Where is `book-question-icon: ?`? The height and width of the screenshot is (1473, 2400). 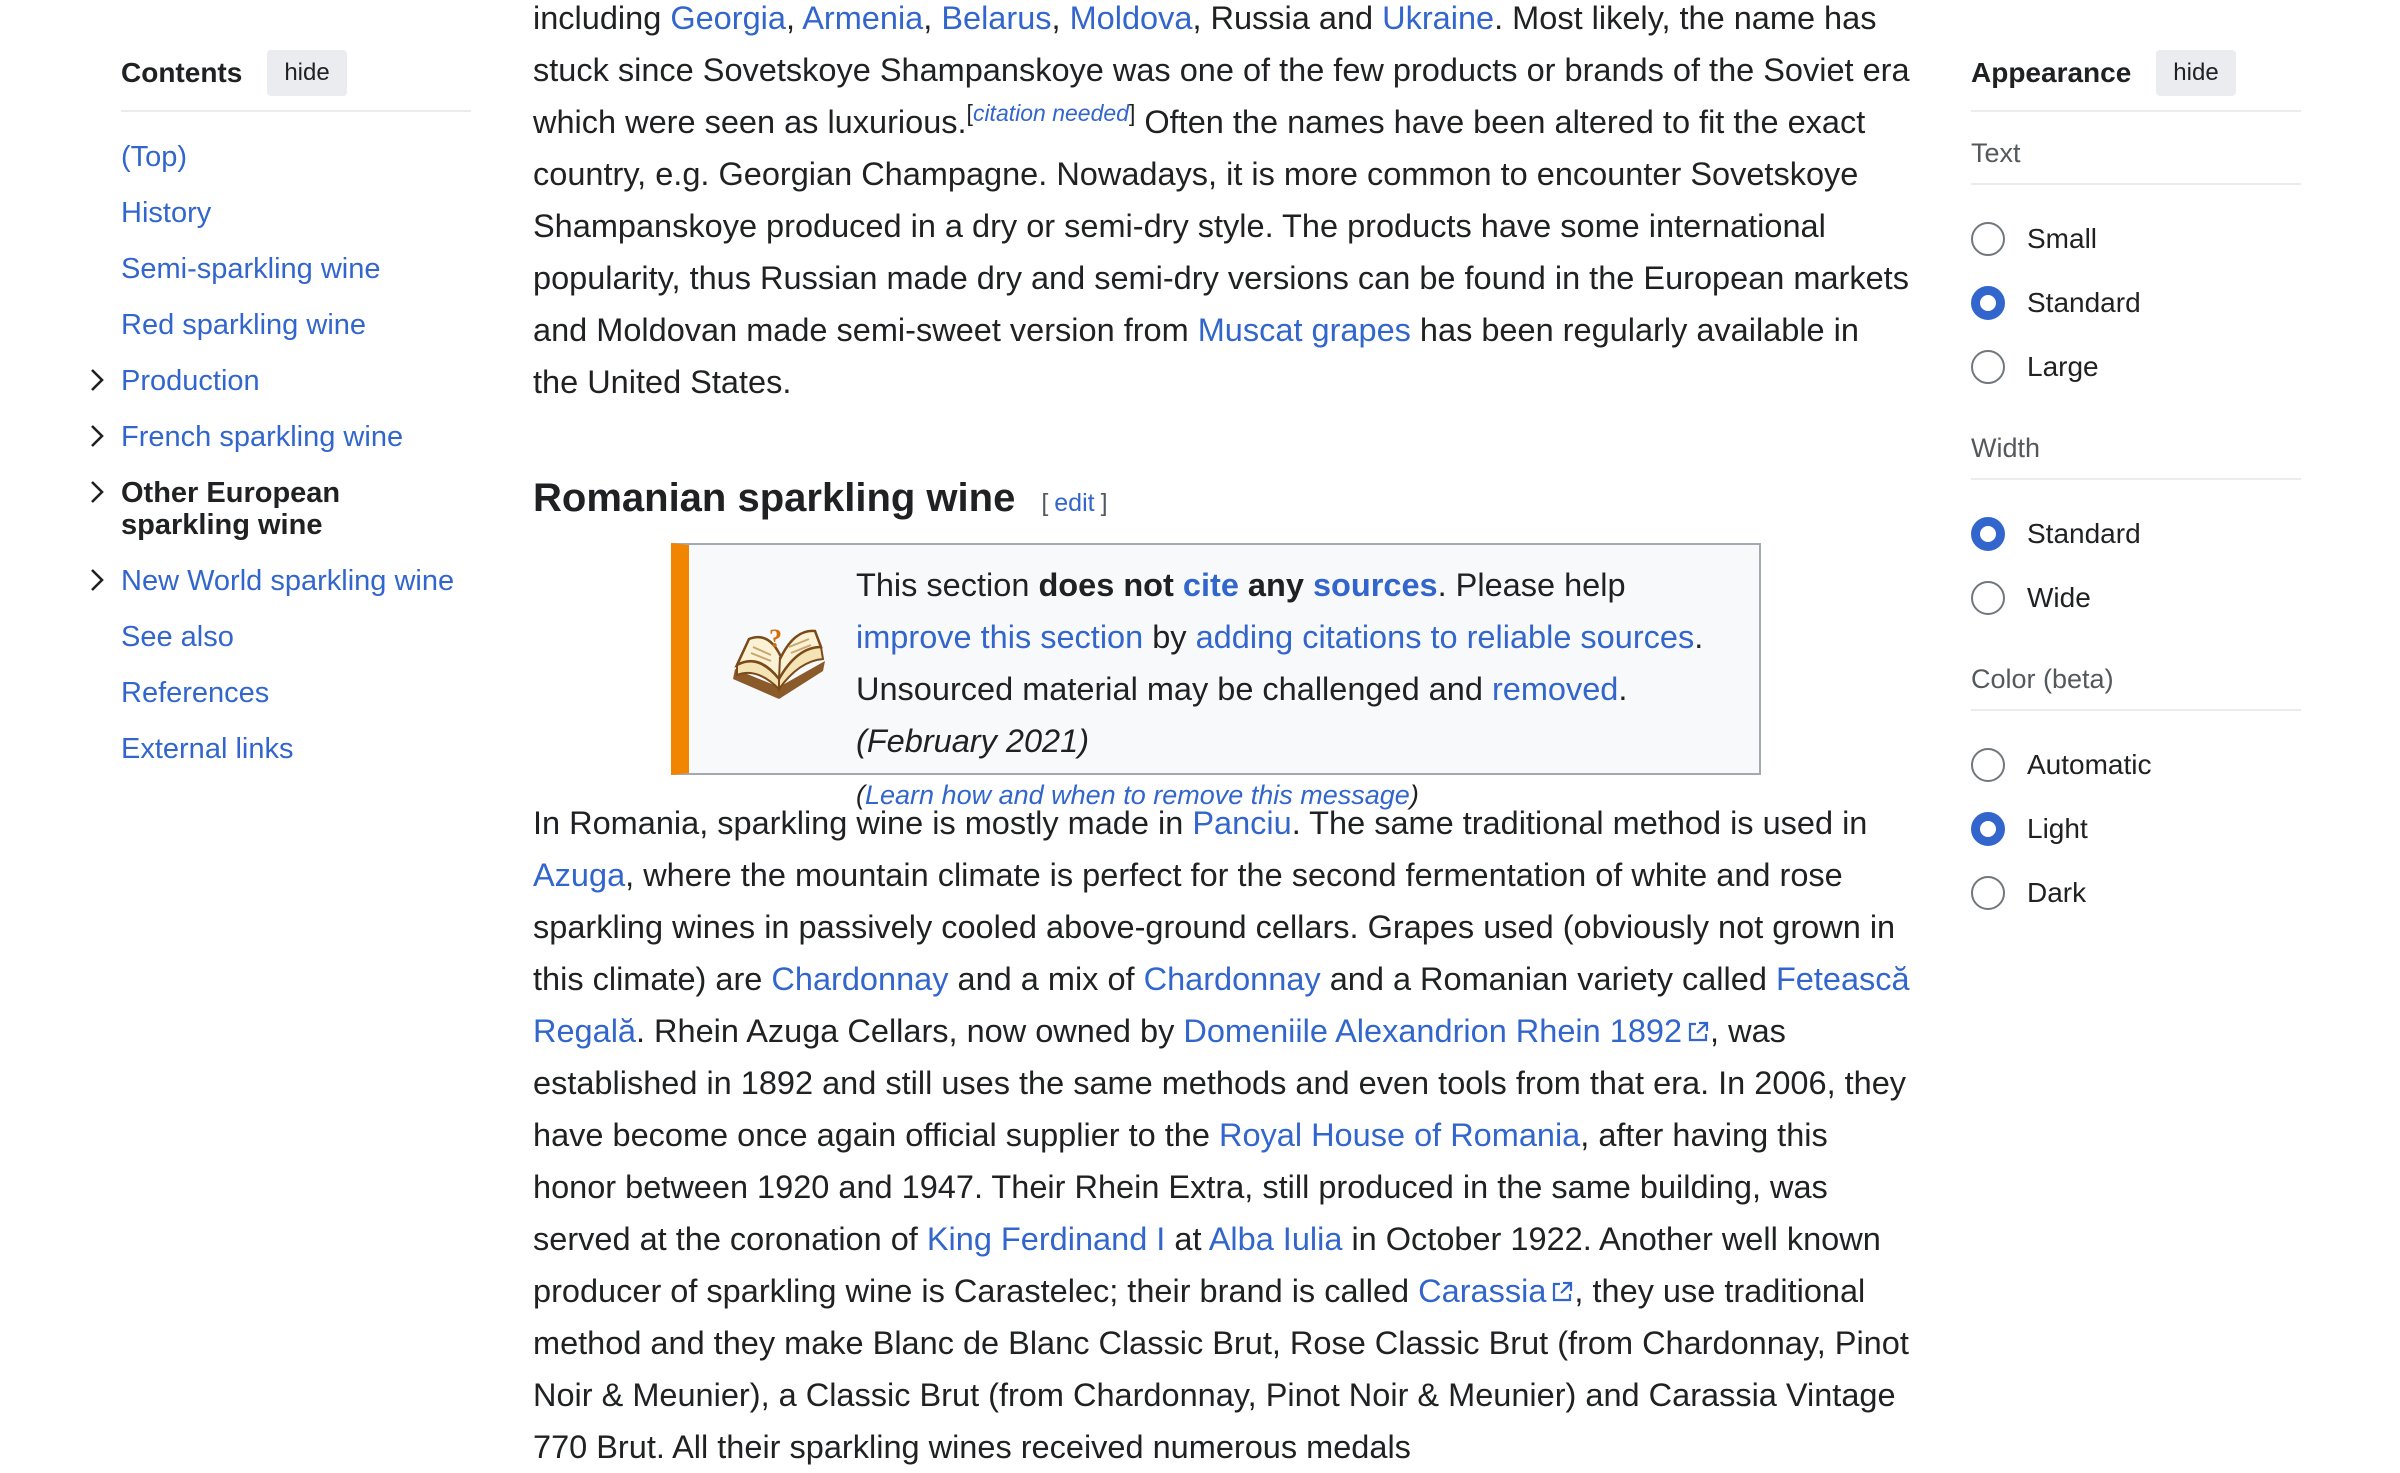 book-question-icon: ? is located at coordinates (779, 661).